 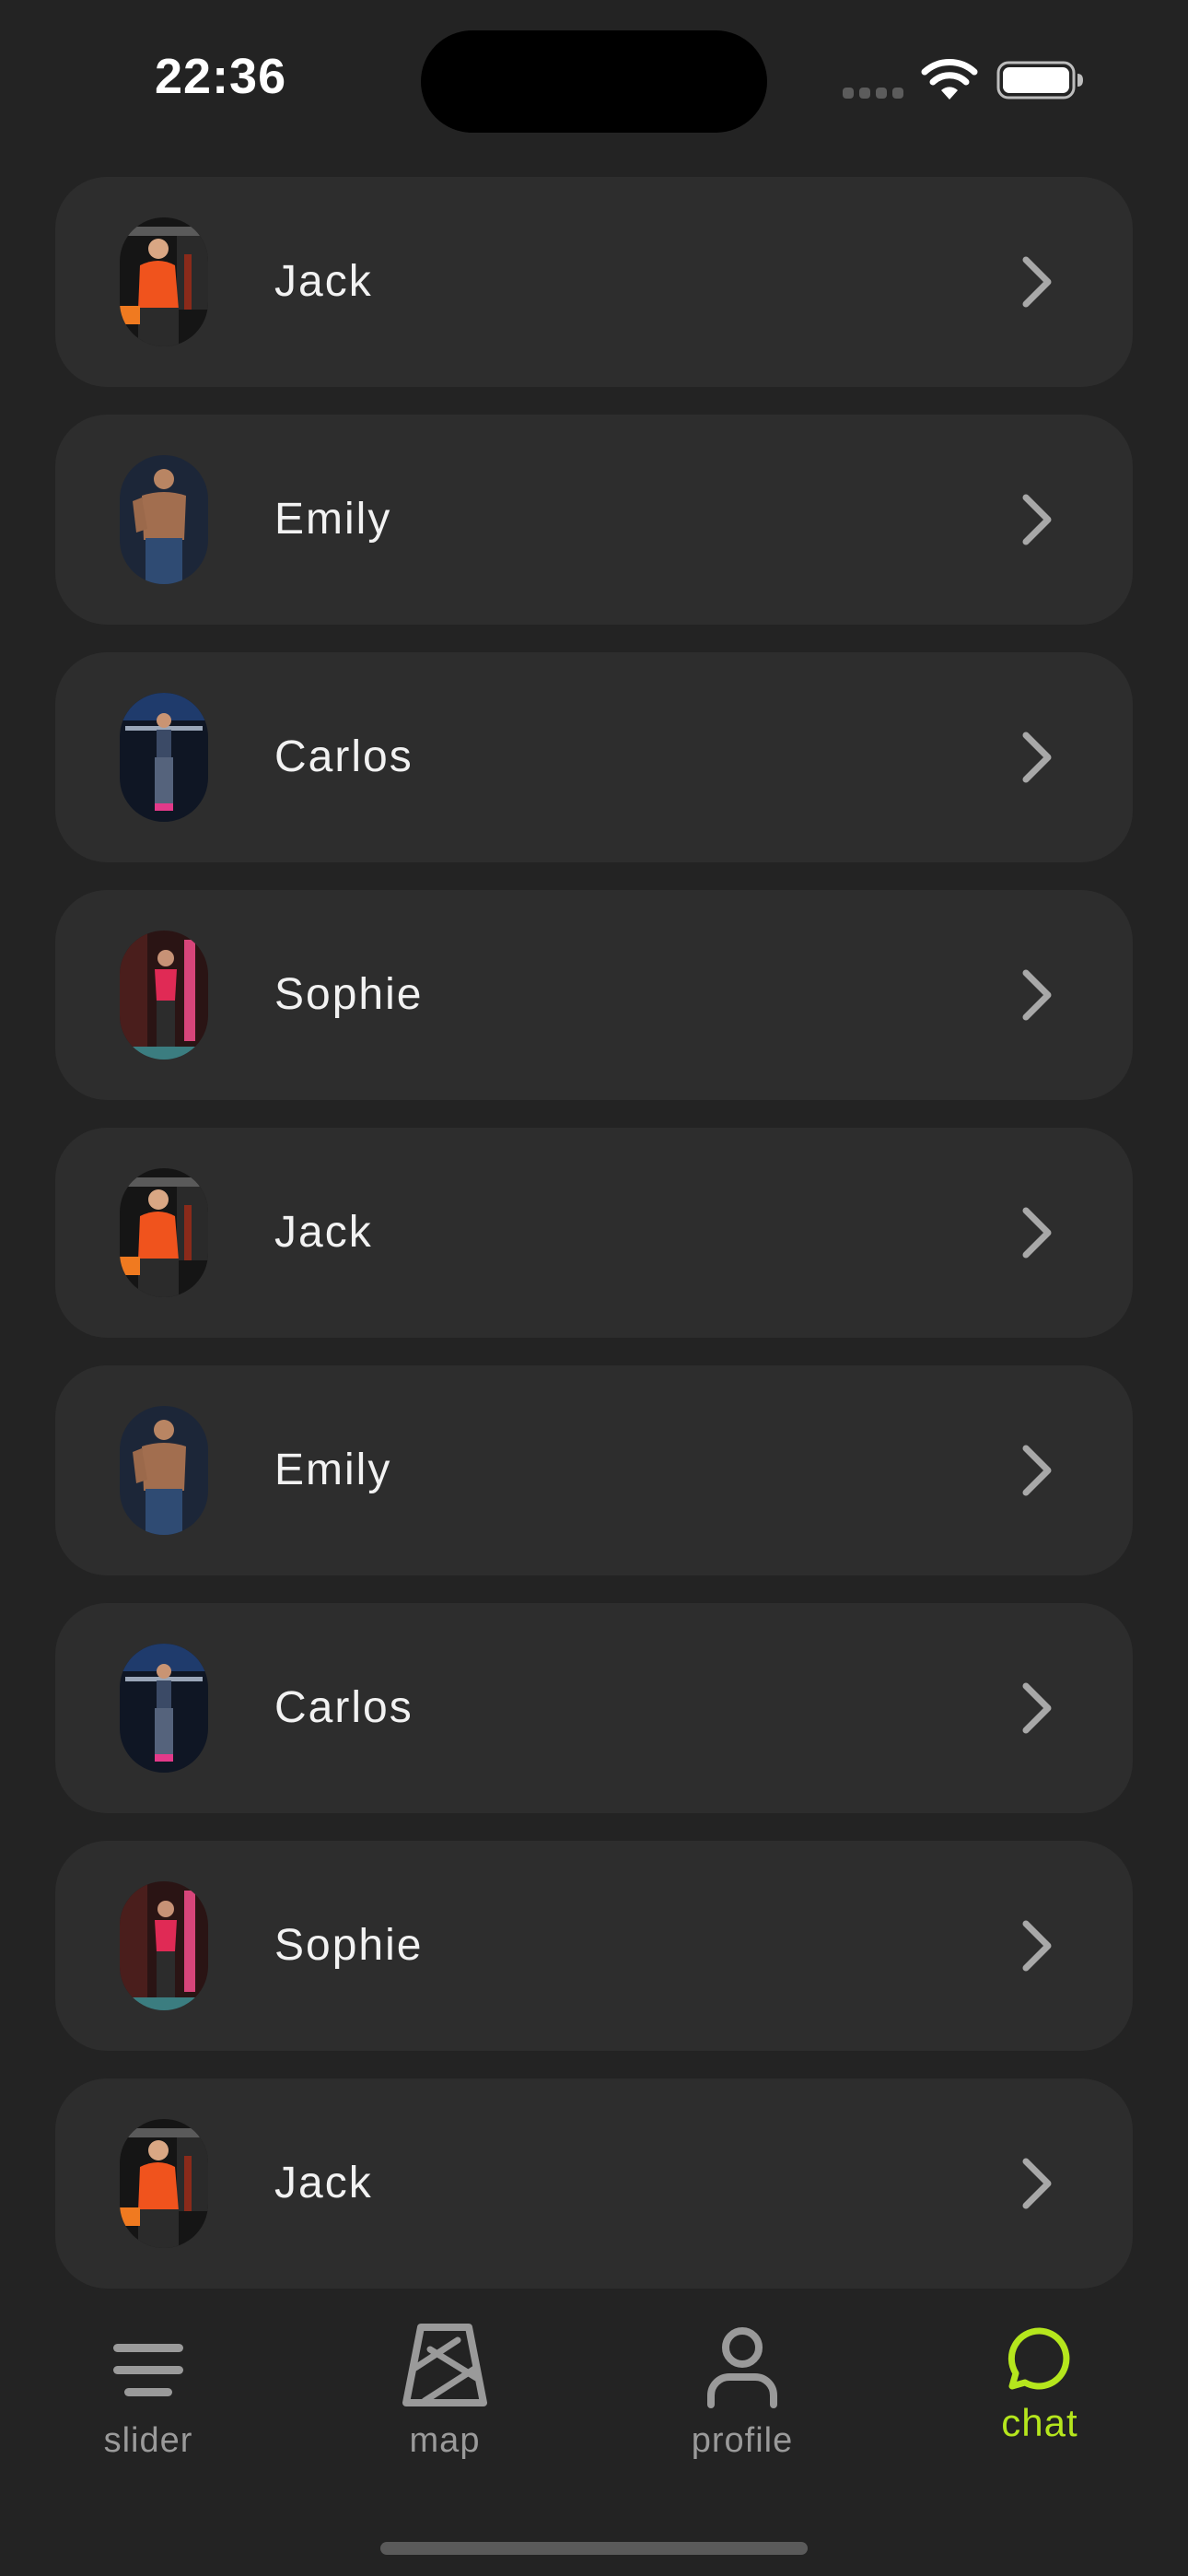 I want to click on battery-icon, so click(x=1039, y=80).